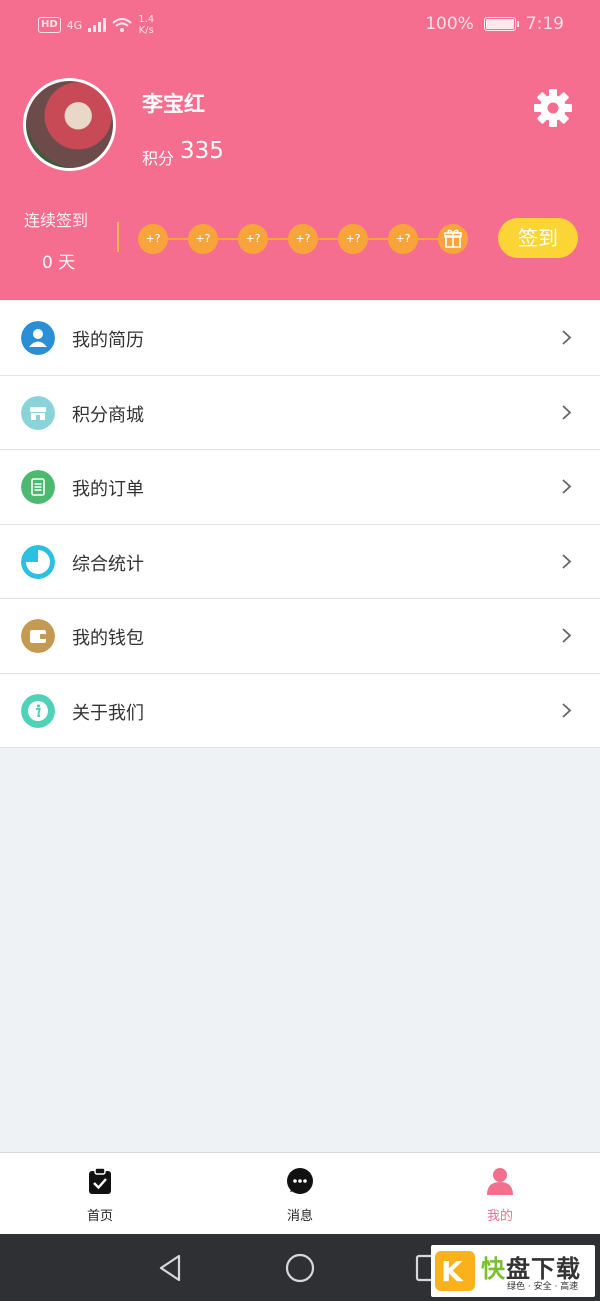  What do you see at coordinates (455, 1271) in the screenshot?
I see `watermark-k-icon: K` at bounding box center [455, 1271].